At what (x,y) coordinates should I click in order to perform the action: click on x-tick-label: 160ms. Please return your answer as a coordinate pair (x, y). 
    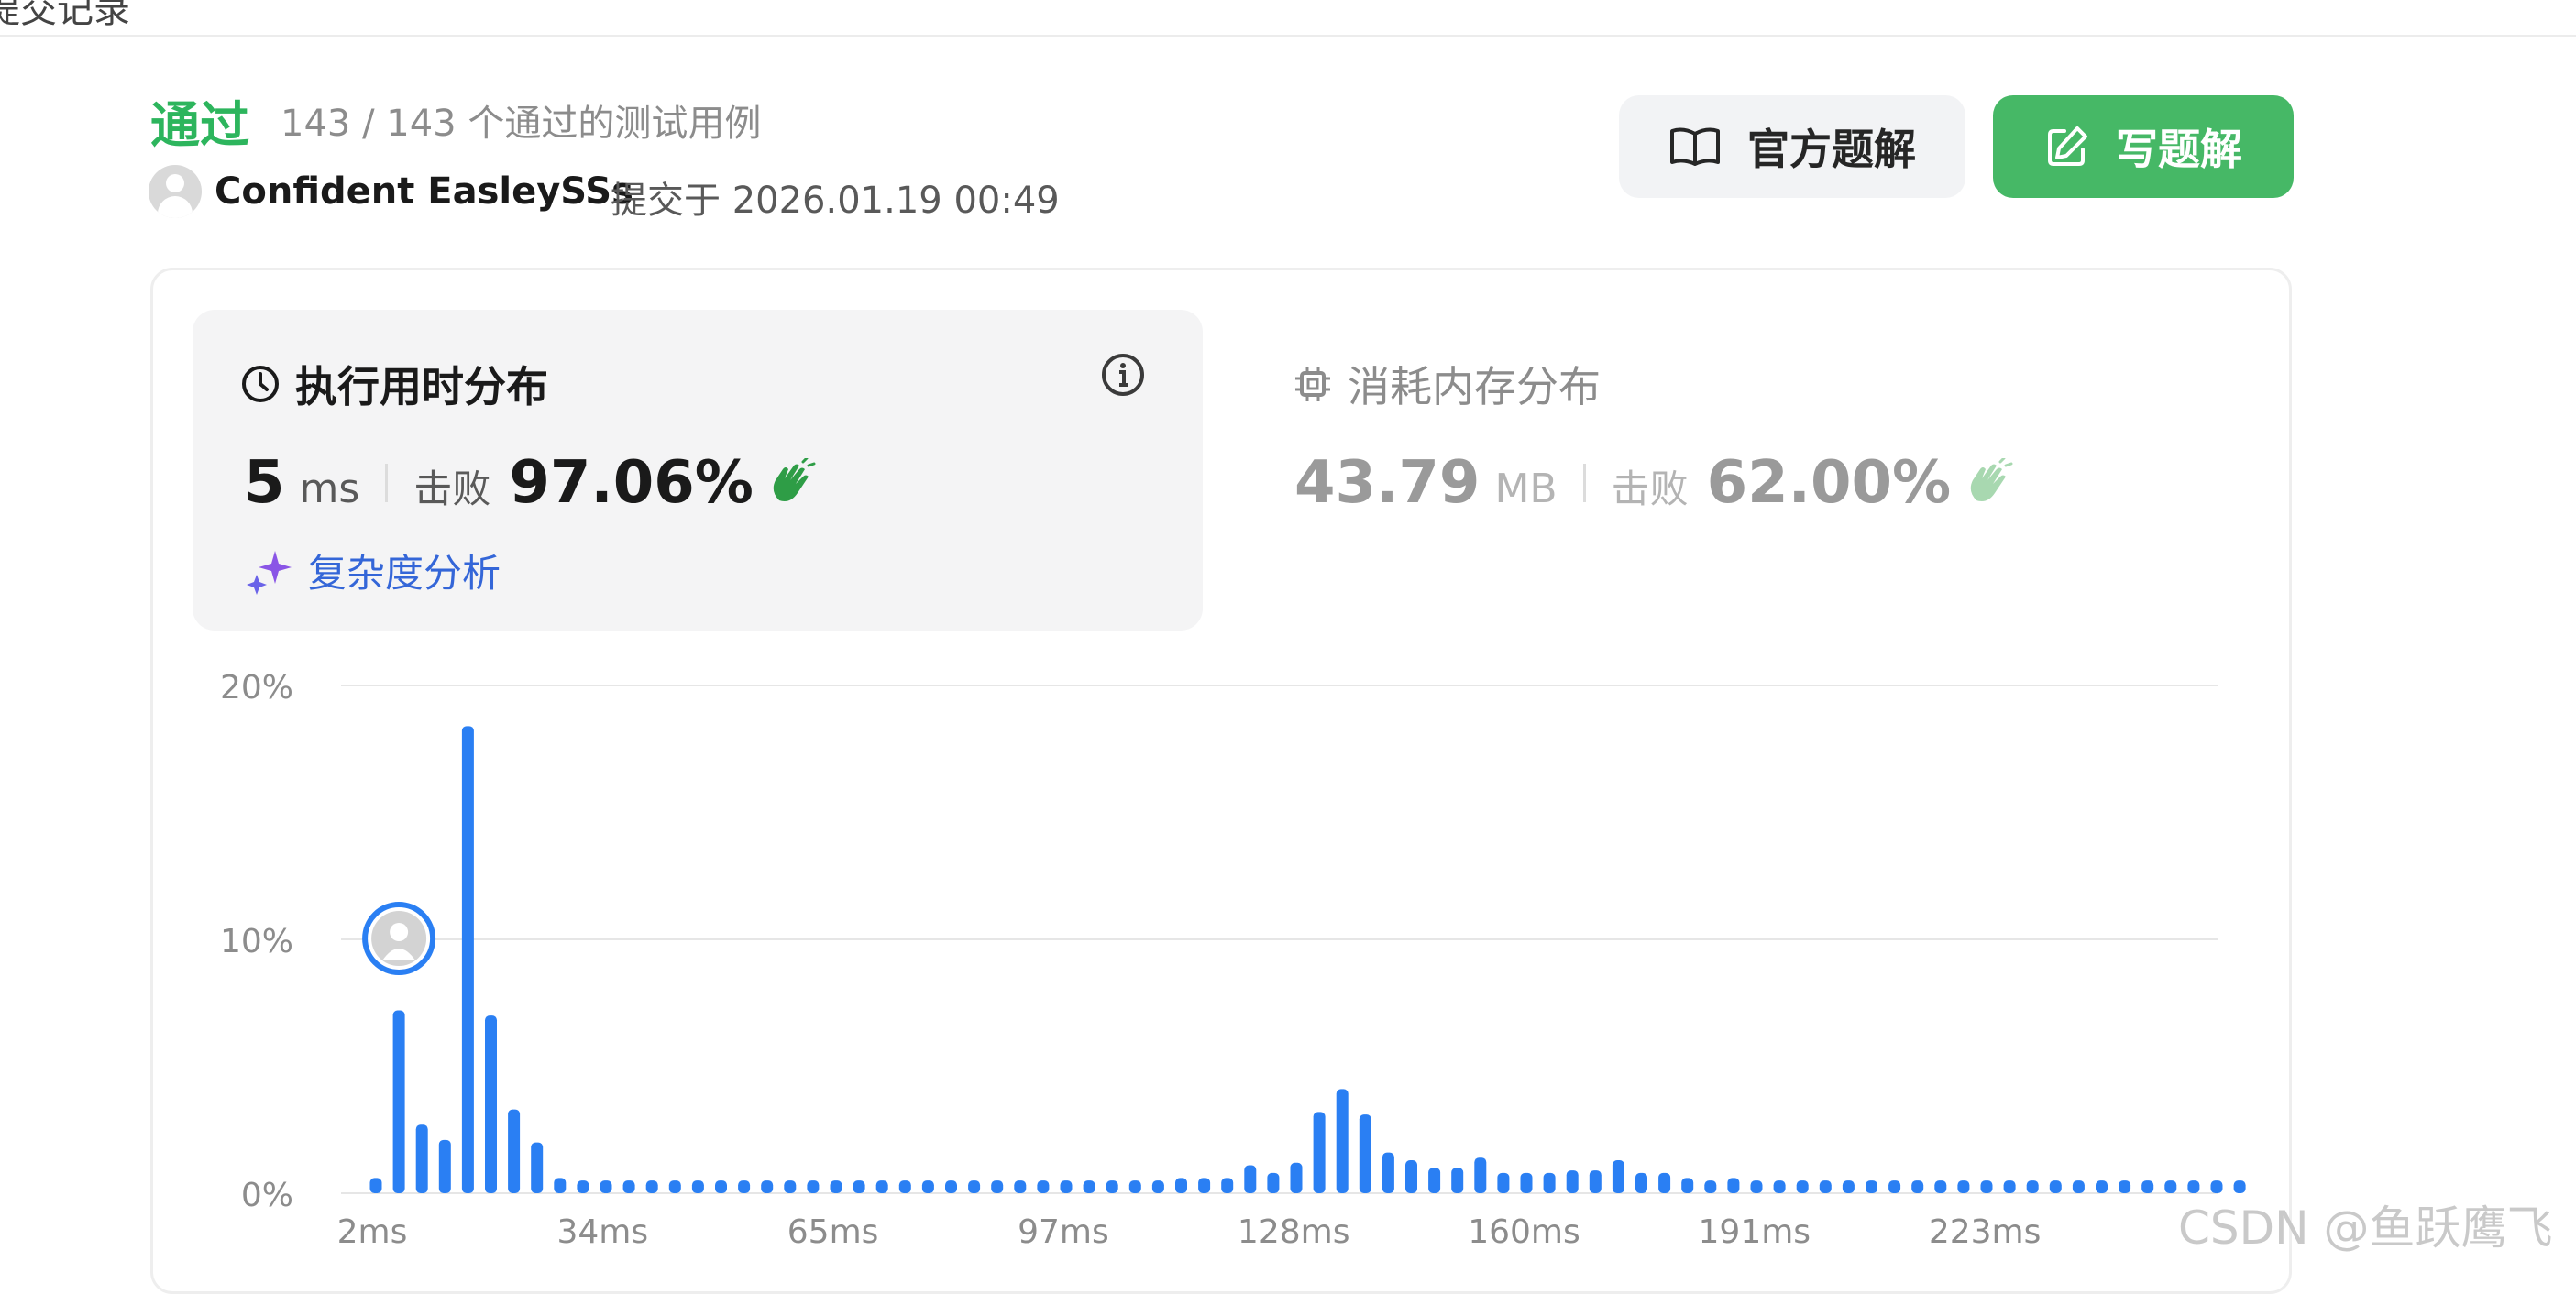
    Looking at the image, I should click on (1524, 1232).